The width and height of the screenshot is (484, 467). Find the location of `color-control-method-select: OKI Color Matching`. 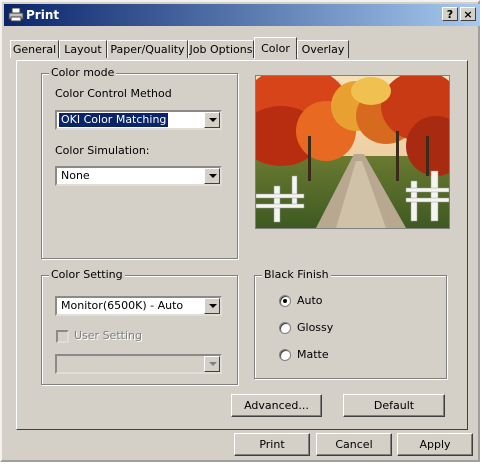

color-control-method-select: OKI Color Matching is located at coordinates (138, 120).